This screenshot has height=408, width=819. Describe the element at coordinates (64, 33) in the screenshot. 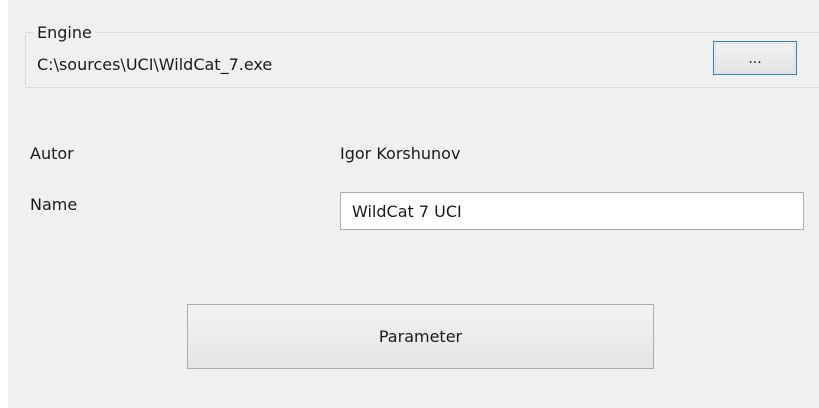

I see `engine-group-legend: Engine` at that location.